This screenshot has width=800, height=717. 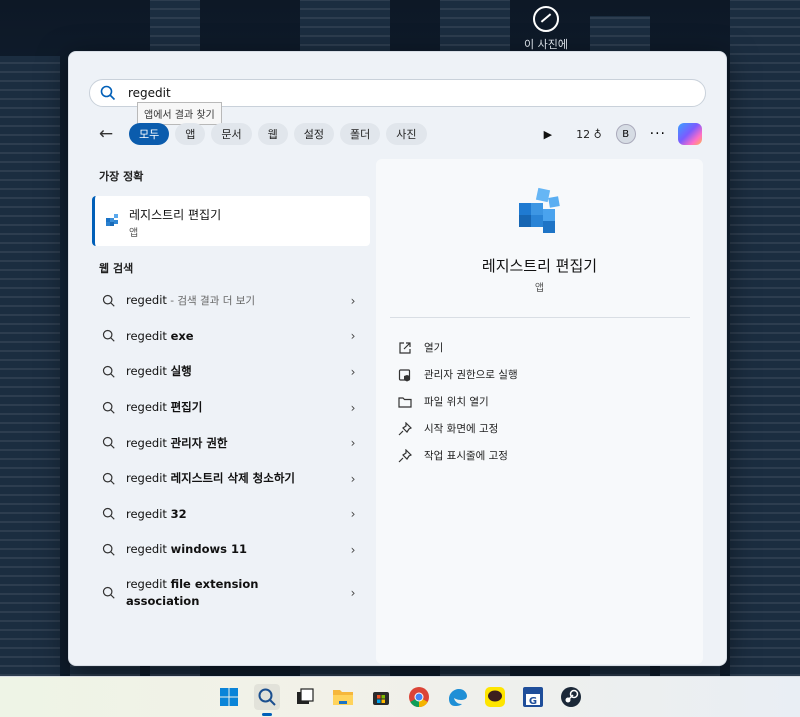 What do you see at coordinates (272, 134) in the screenshot?
I see `tab-web: 웹` at bounding box center [272, 134].